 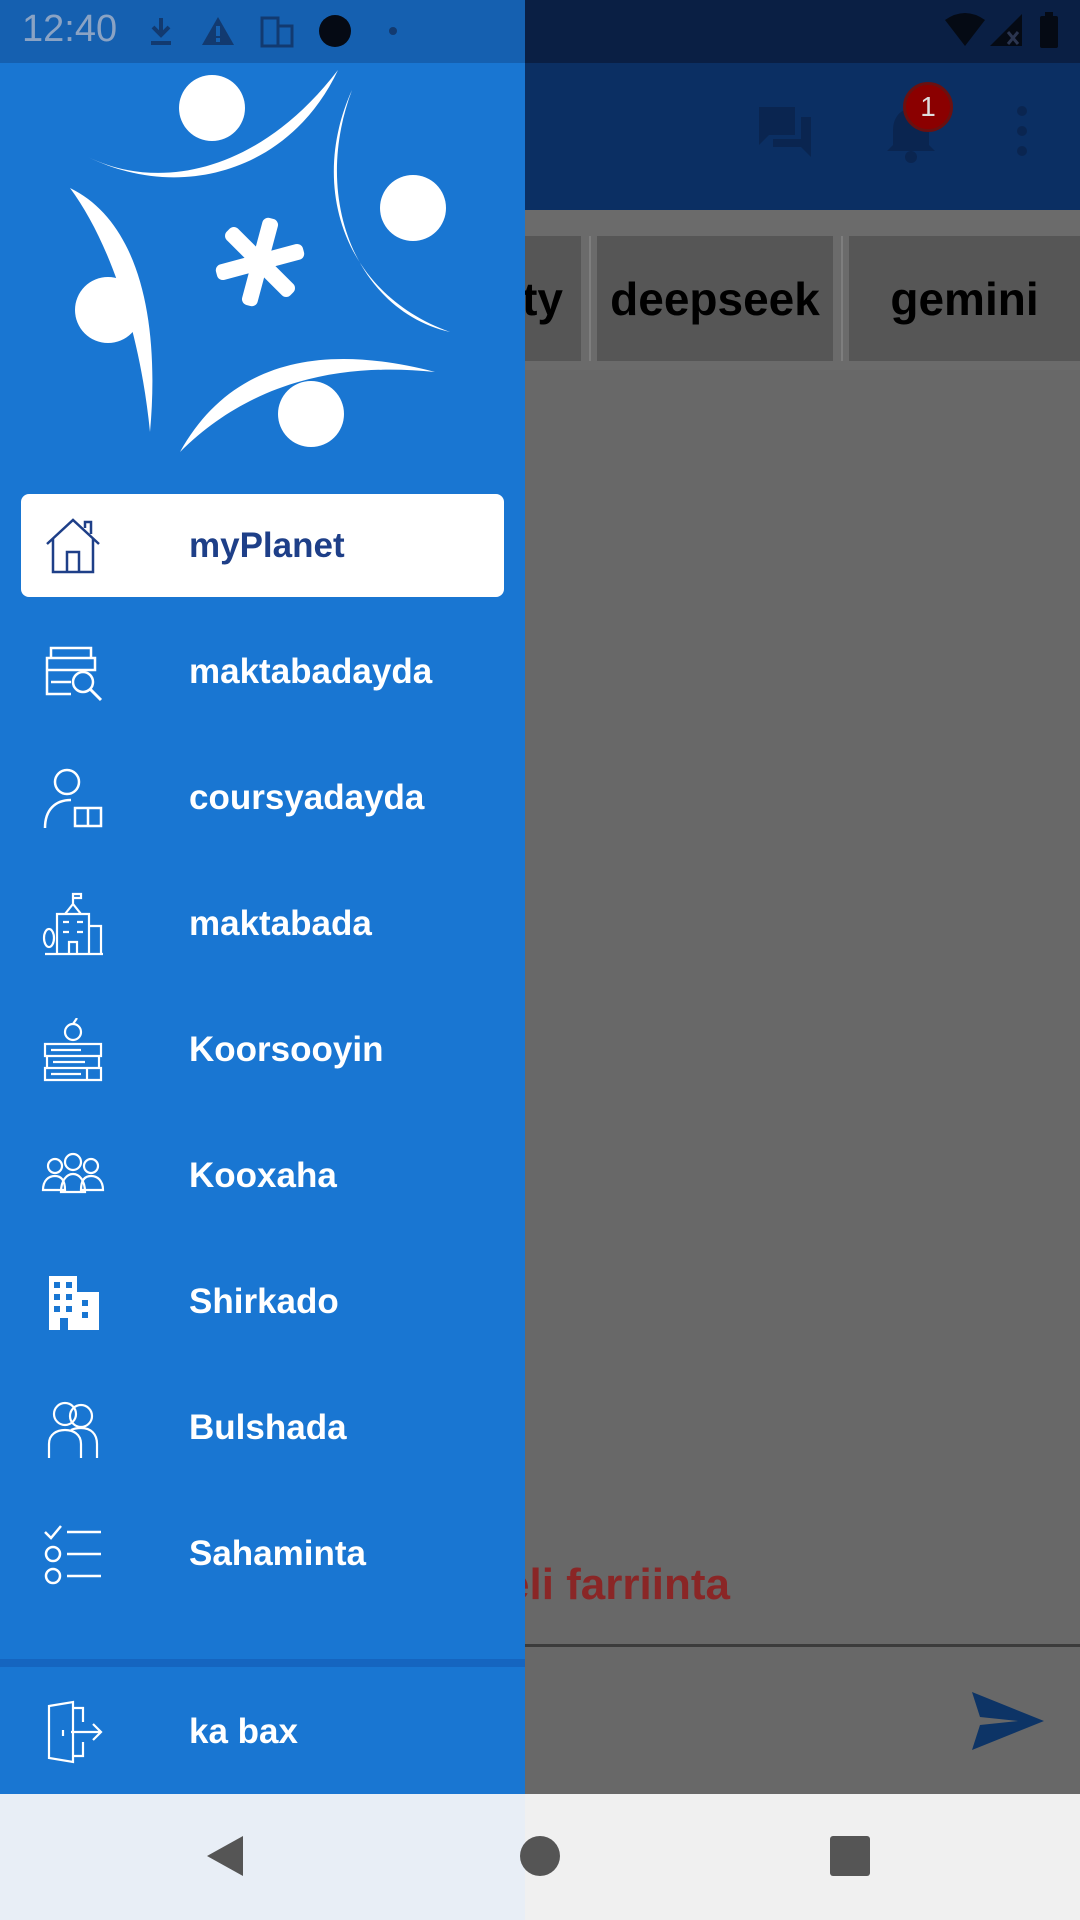 What do you see at coordinates (393, 31) in the screenshot?
I see `dot-status-icon` at bounding box center [393, 31].